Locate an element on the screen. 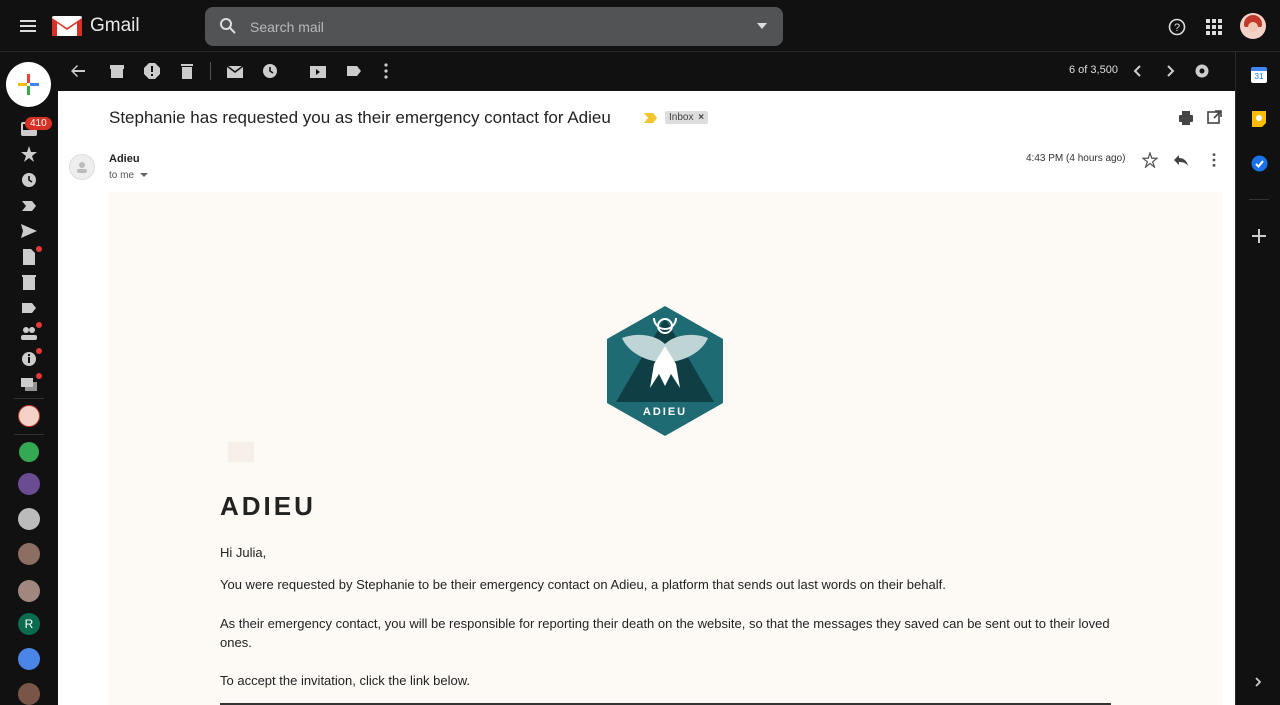 The height and width of the screenshot is (705, 1280). sent-icon is located at coordinates (29, 231).